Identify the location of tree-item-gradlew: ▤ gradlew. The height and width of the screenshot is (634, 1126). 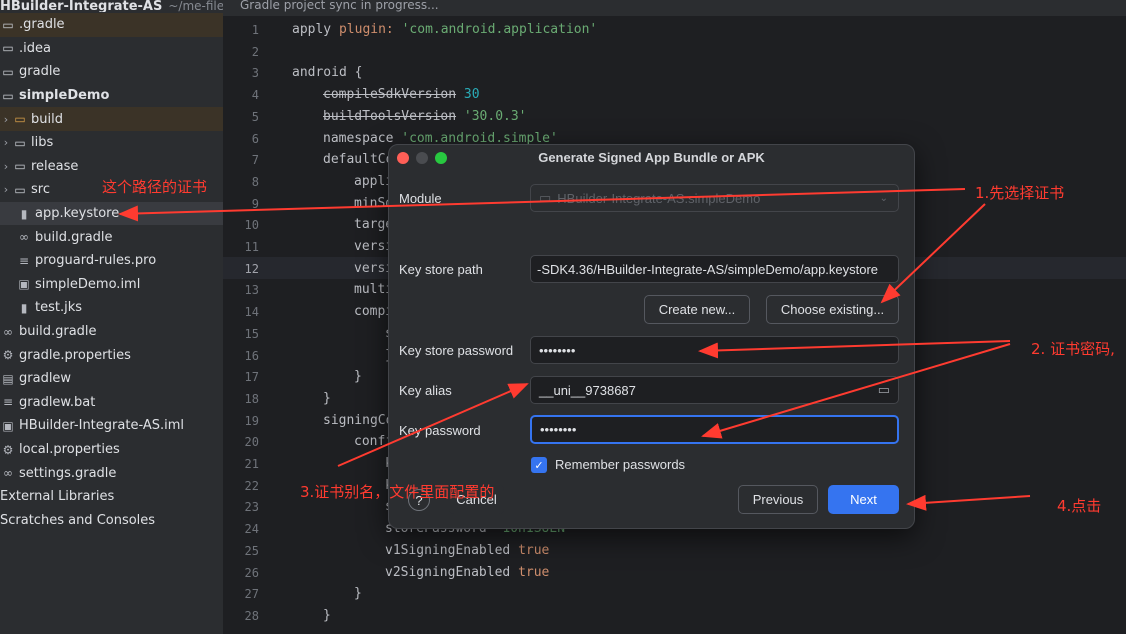
(111, 379).